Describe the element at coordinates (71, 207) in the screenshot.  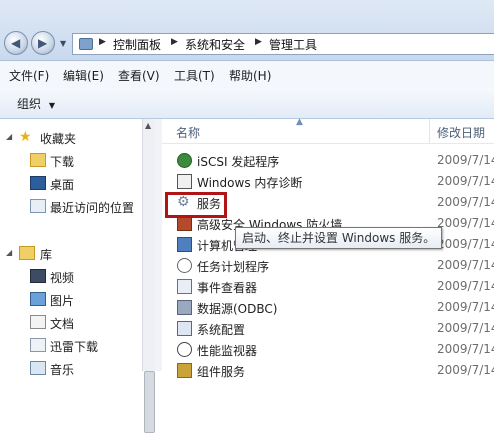
I see `nav-item-recent-places: 最近访问的位置` at that location.